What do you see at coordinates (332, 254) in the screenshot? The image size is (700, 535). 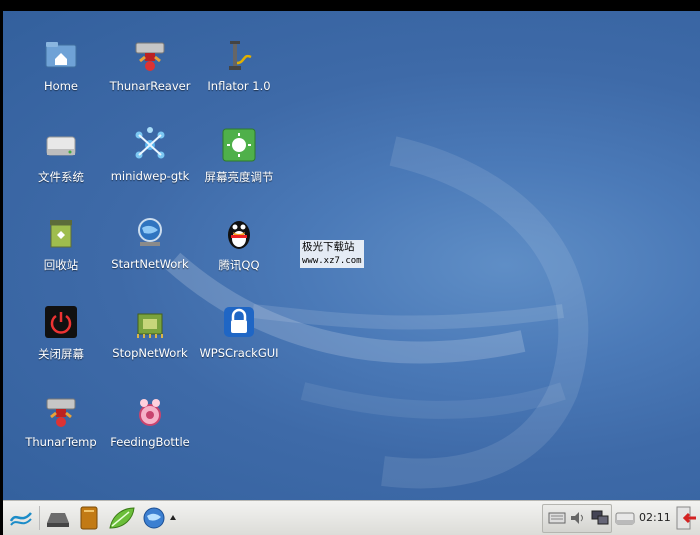 I see `watermark: 极光下载站 www.xz7.com` at bounding box center [332, 254].